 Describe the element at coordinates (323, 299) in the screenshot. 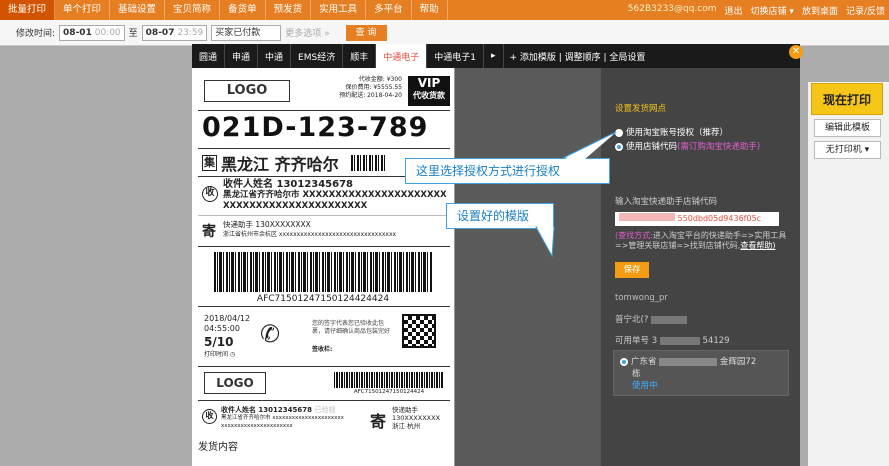

I see `barcode-number: AFC71501247150124424424` at that location.